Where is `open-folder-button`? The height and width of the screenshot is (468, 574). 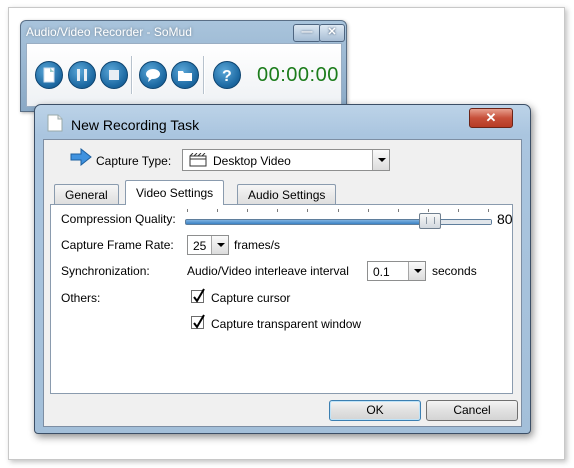
open-folder-button is located at coordinates (185, 75).